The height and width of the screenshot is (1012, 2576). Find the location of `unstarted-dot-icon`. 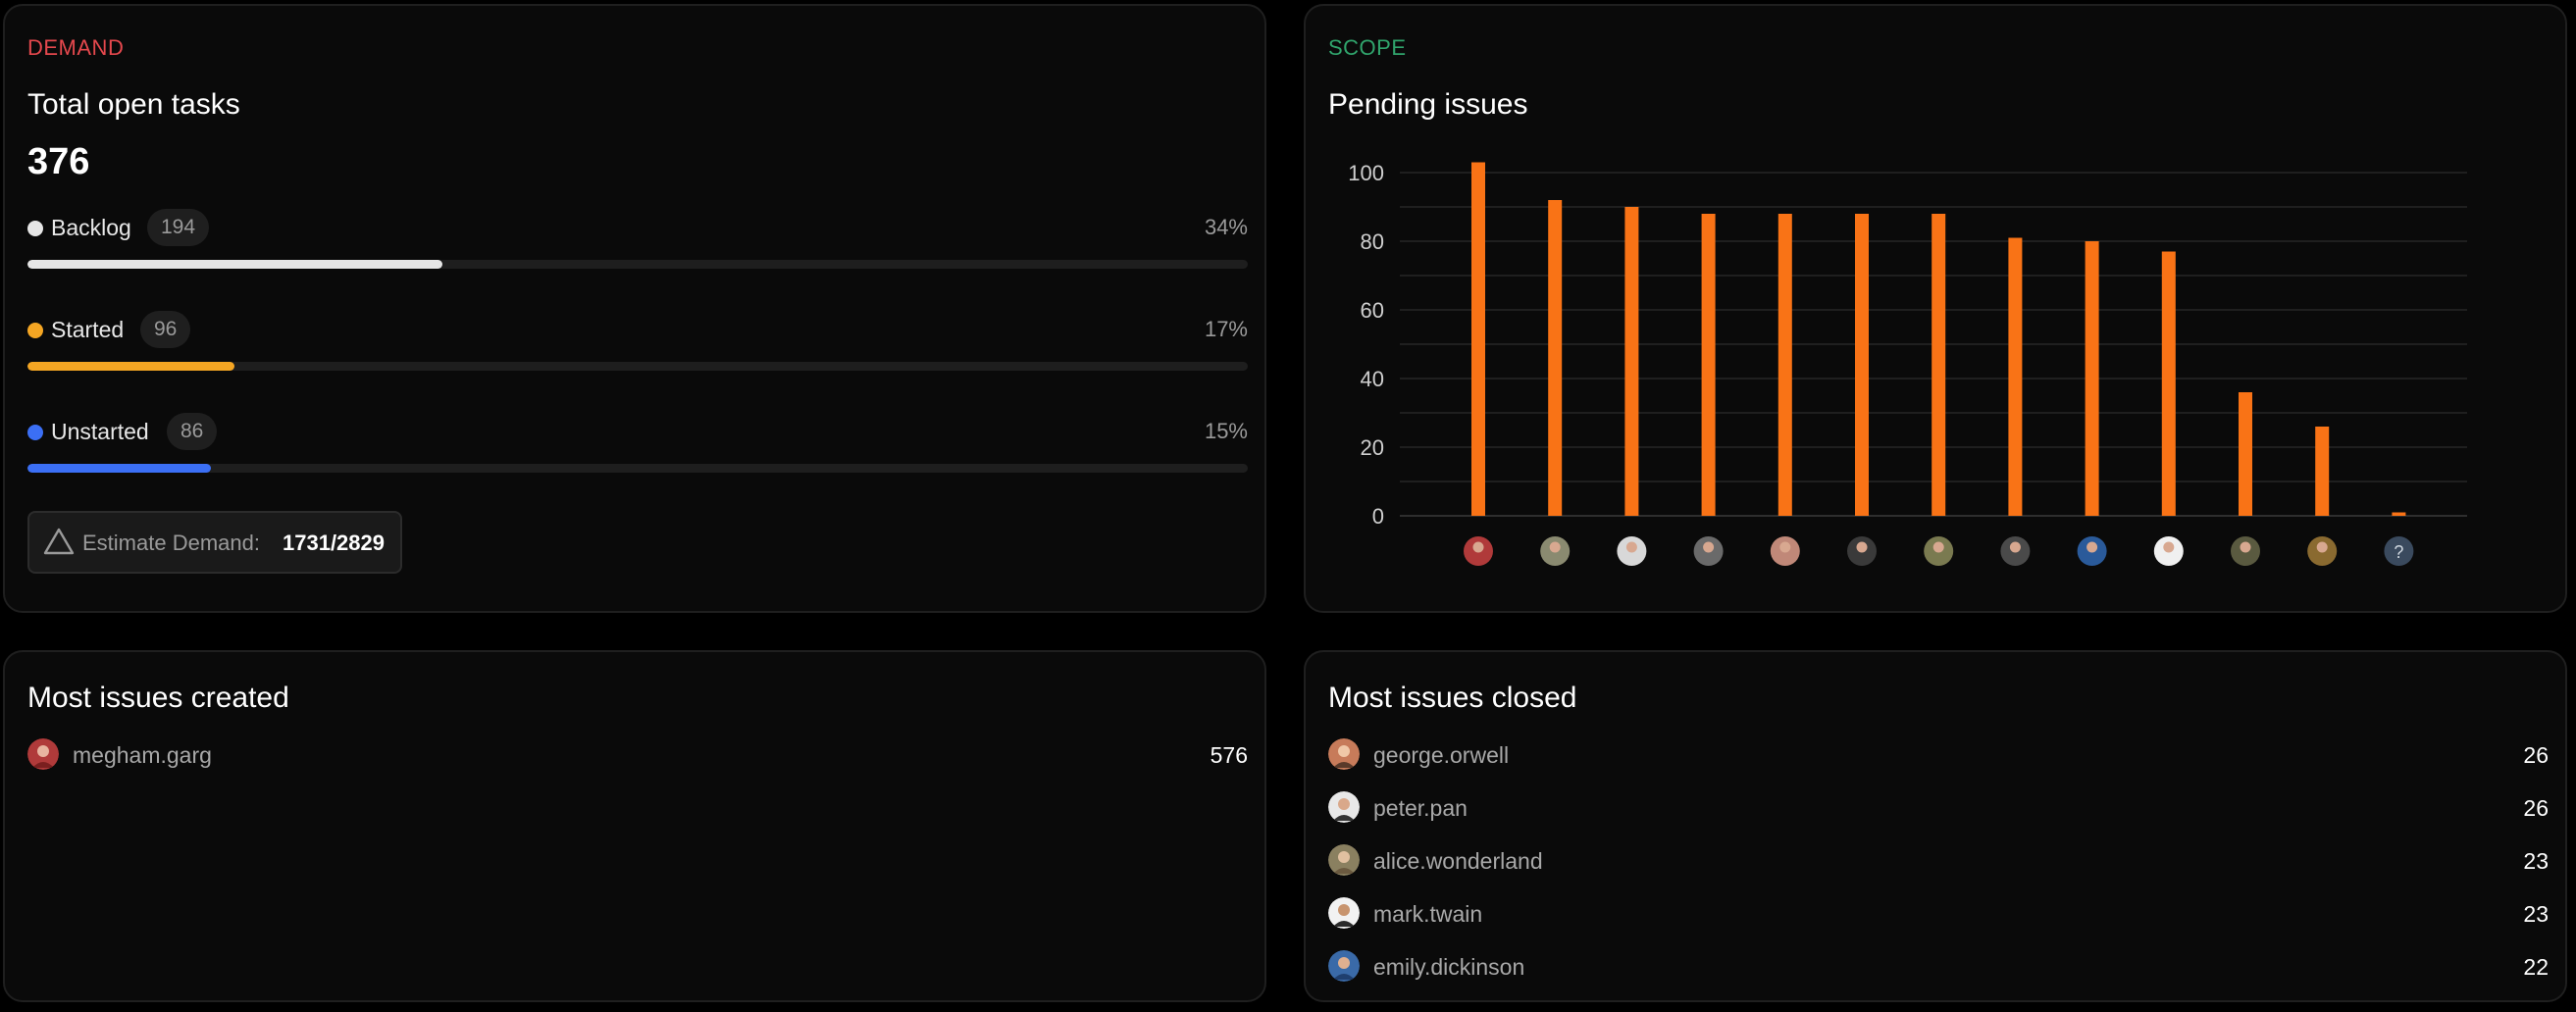

unstarted-dot-icon is located at coordinates (35, 432).